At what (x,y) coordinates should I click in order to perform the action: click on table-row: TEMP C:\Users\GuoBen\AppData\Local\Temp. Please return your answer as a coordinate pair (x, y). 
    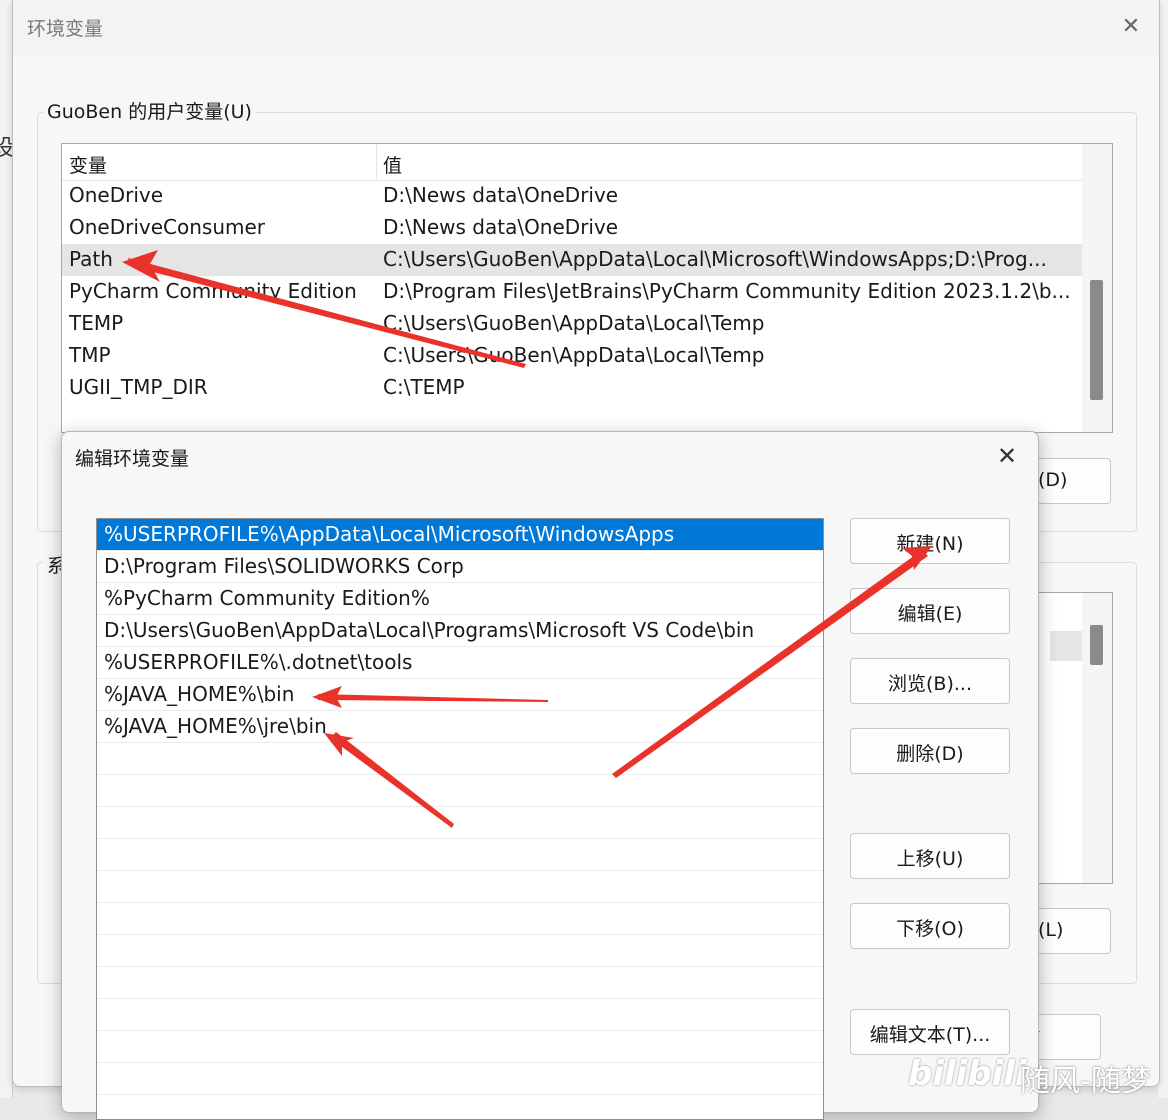
    Looking at the image, I should click on (572, 324).